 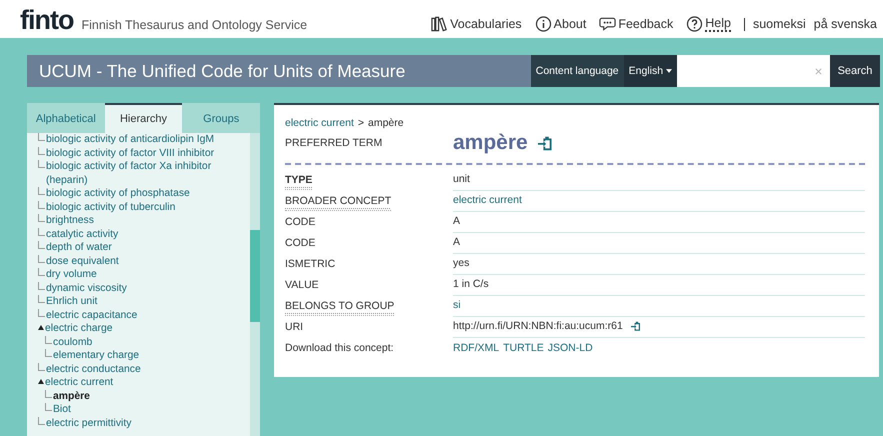 What do you see at coordinates (194, 25) in the screenshot?
I see `site-tagline: Finnish Thesaurus and Ontology Service` at bounding box center [194, 25].